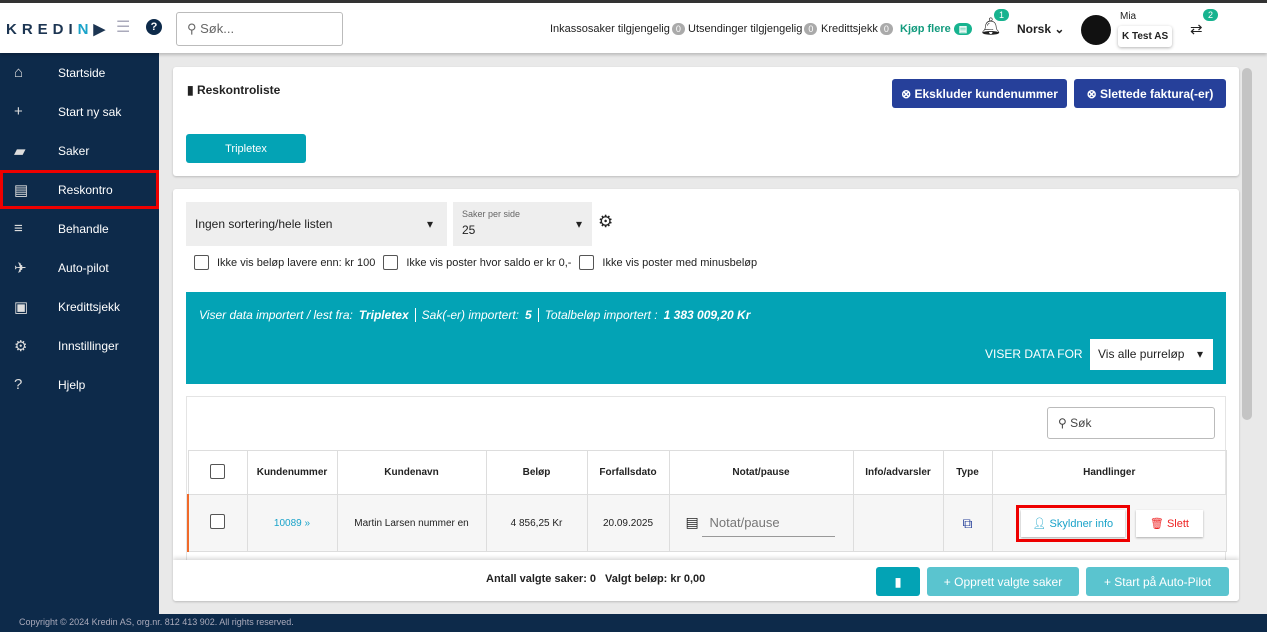 This screenshot has width=1267, height=632. What do you see at coordinates (391, 262) in the screenshot?
I see `checkbox-zero-balance` at bounding box center [391, 262].